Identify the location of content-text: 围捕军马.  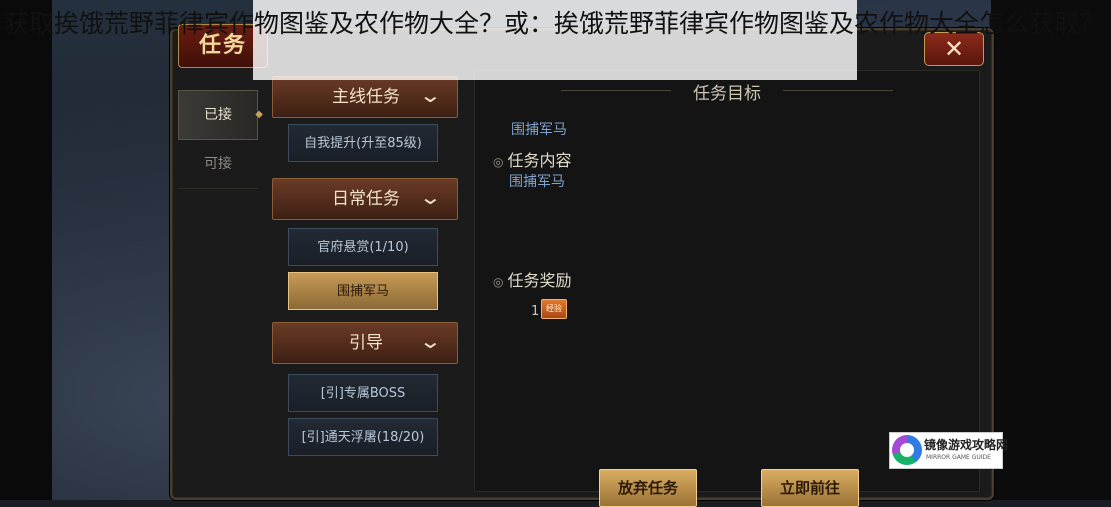
(537, 181).